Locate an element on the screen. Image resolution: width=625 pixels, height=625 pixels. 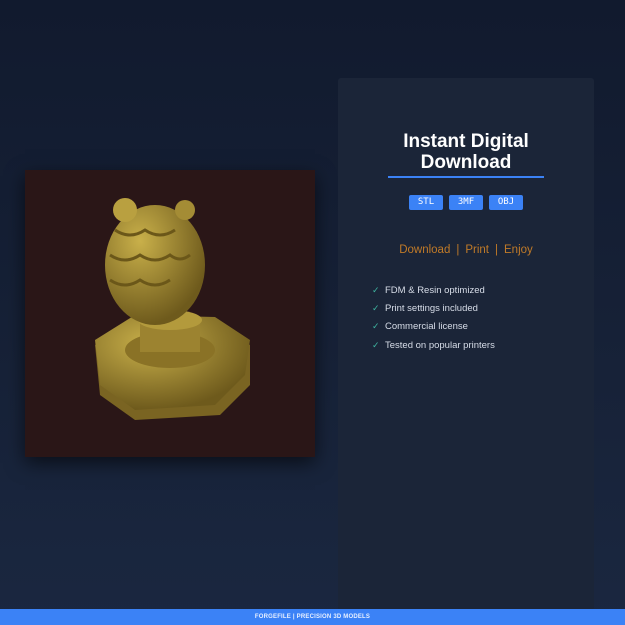
feature-item: ✓ Tested on popular printers is located at coordinates (433, 345).